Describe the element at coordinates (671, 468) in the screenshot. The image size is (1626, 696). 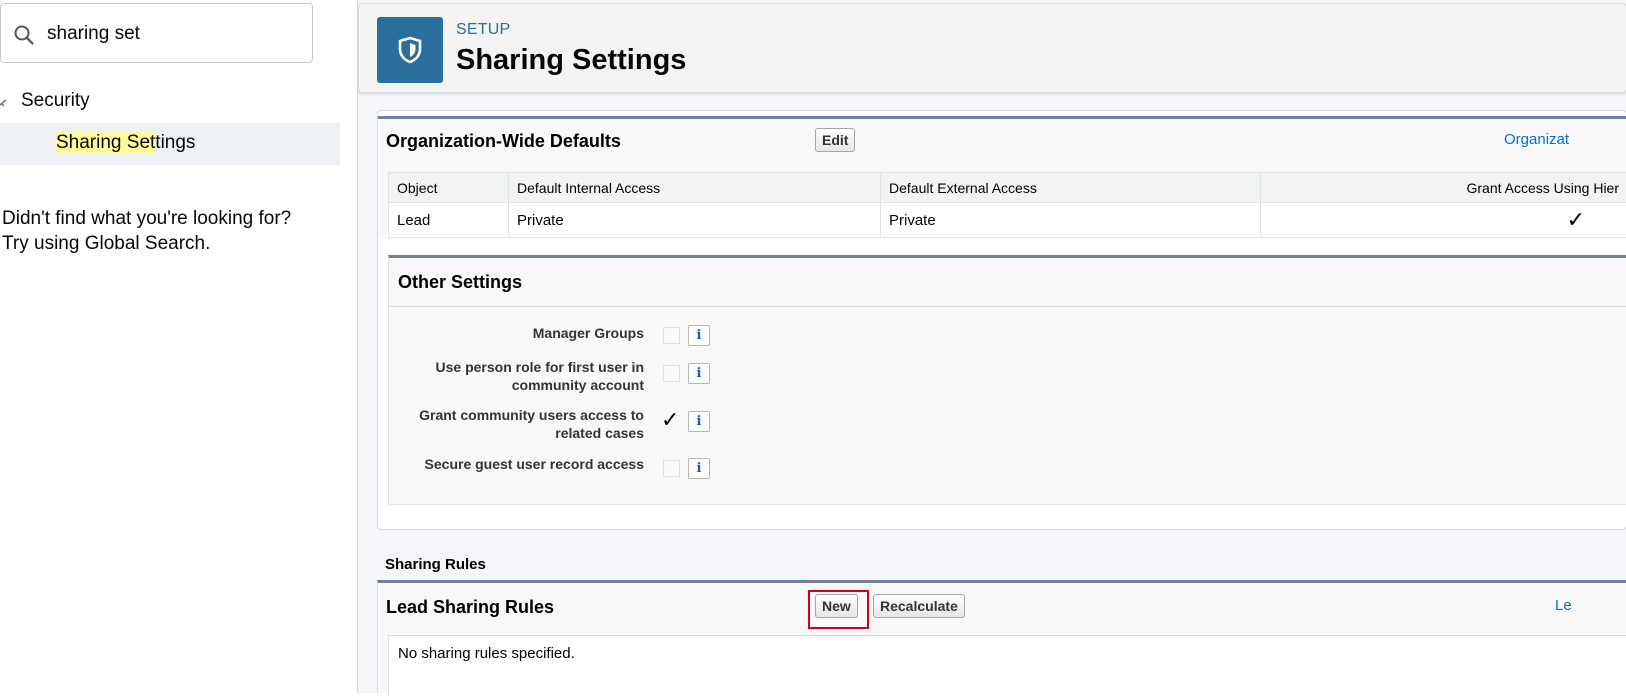
I see `secure-guest-checkbox` at that location.